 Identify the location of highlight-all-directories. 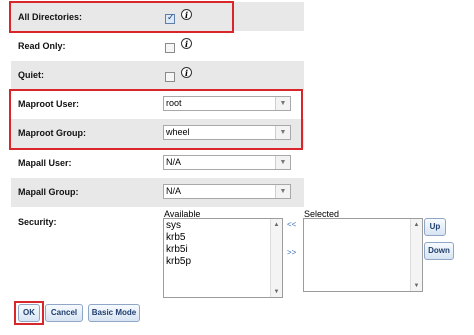
(121, 17).